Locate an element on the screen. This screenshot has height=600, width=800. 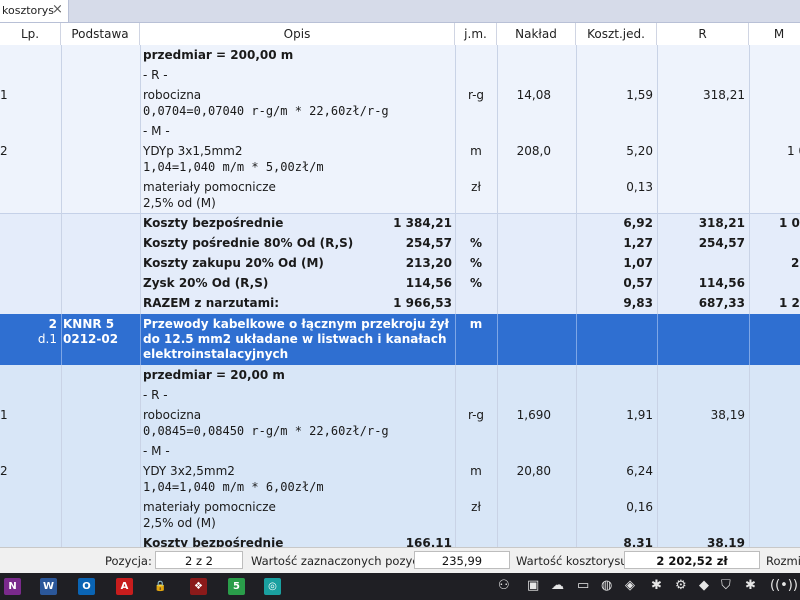
estimate-value-field: 2 202,52 zł is located at coordinates (692, 560).